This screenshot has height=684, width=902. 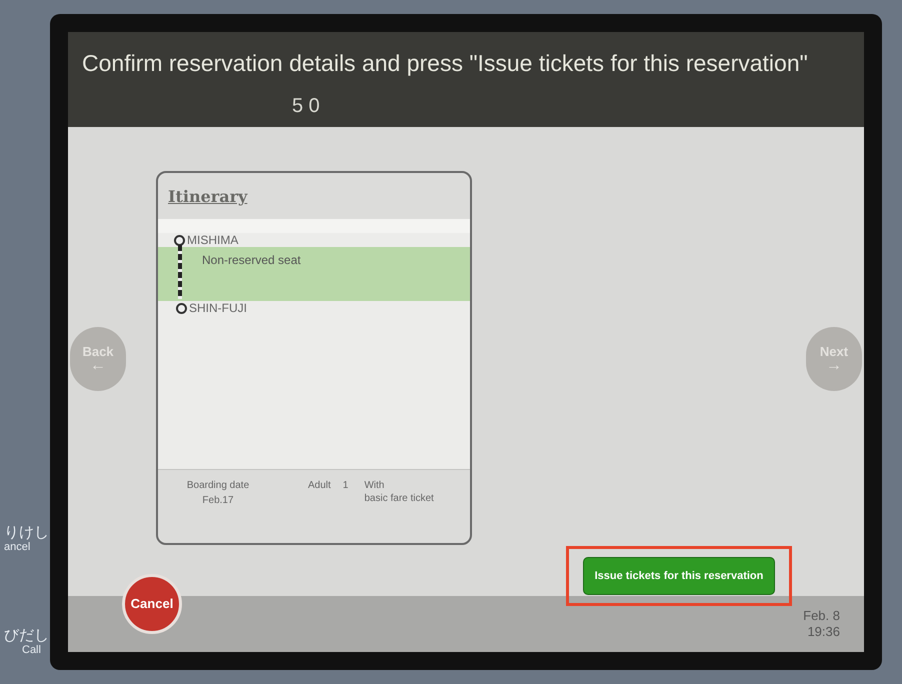 What do you see at coordinates (375, 486) in the screenshot?
I see `ticket-type: With` at bounding box center [375, 486].